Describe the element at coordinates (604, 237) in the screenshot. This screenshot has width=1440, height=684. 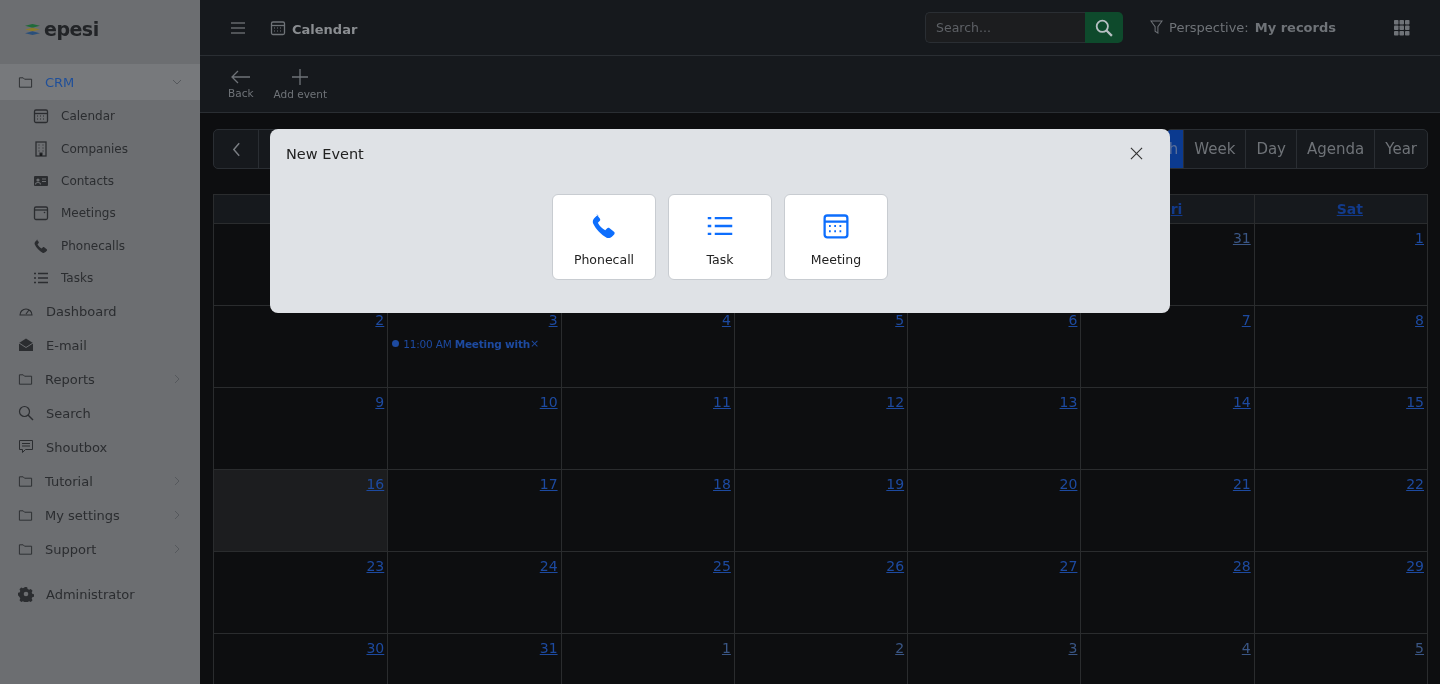
I see `event-type-button: Phonecall` at that location.